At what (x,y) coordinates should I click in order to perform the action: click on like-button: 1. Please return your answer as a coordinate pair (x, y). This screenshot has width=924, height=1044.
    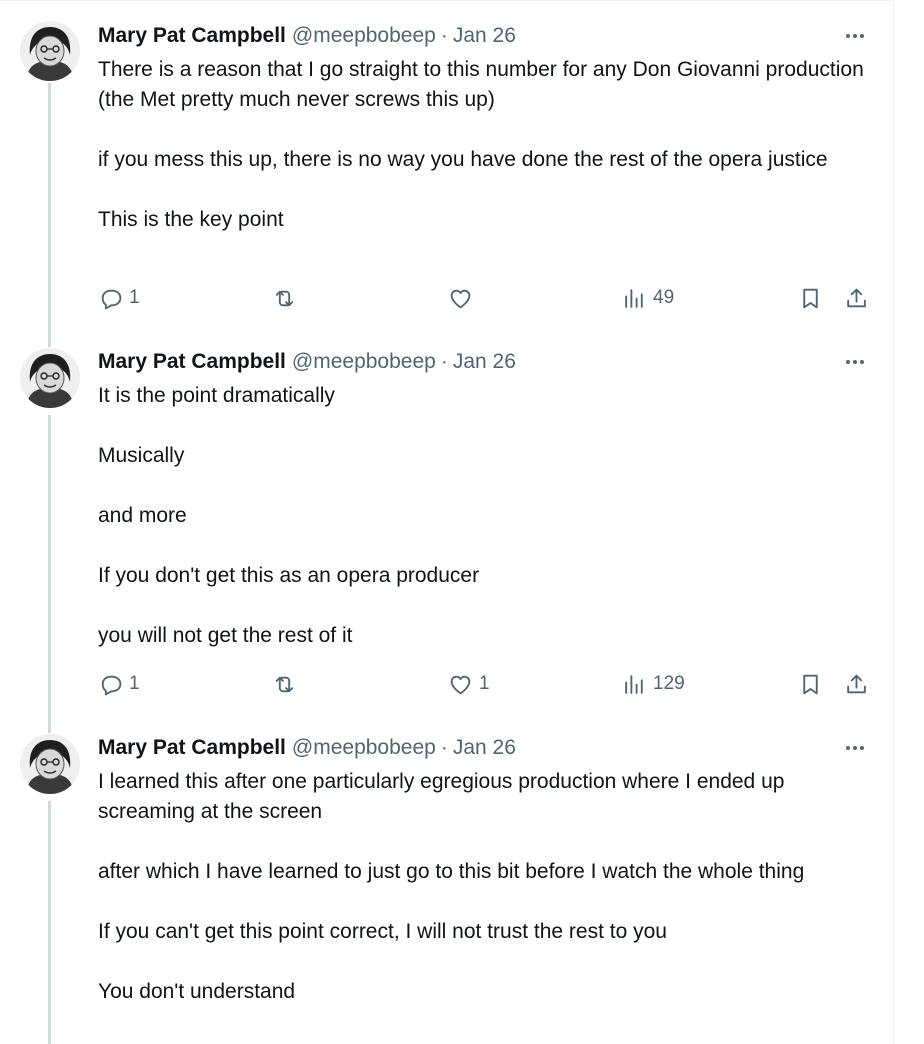
    Looking at the image, I should click on (469, 684).